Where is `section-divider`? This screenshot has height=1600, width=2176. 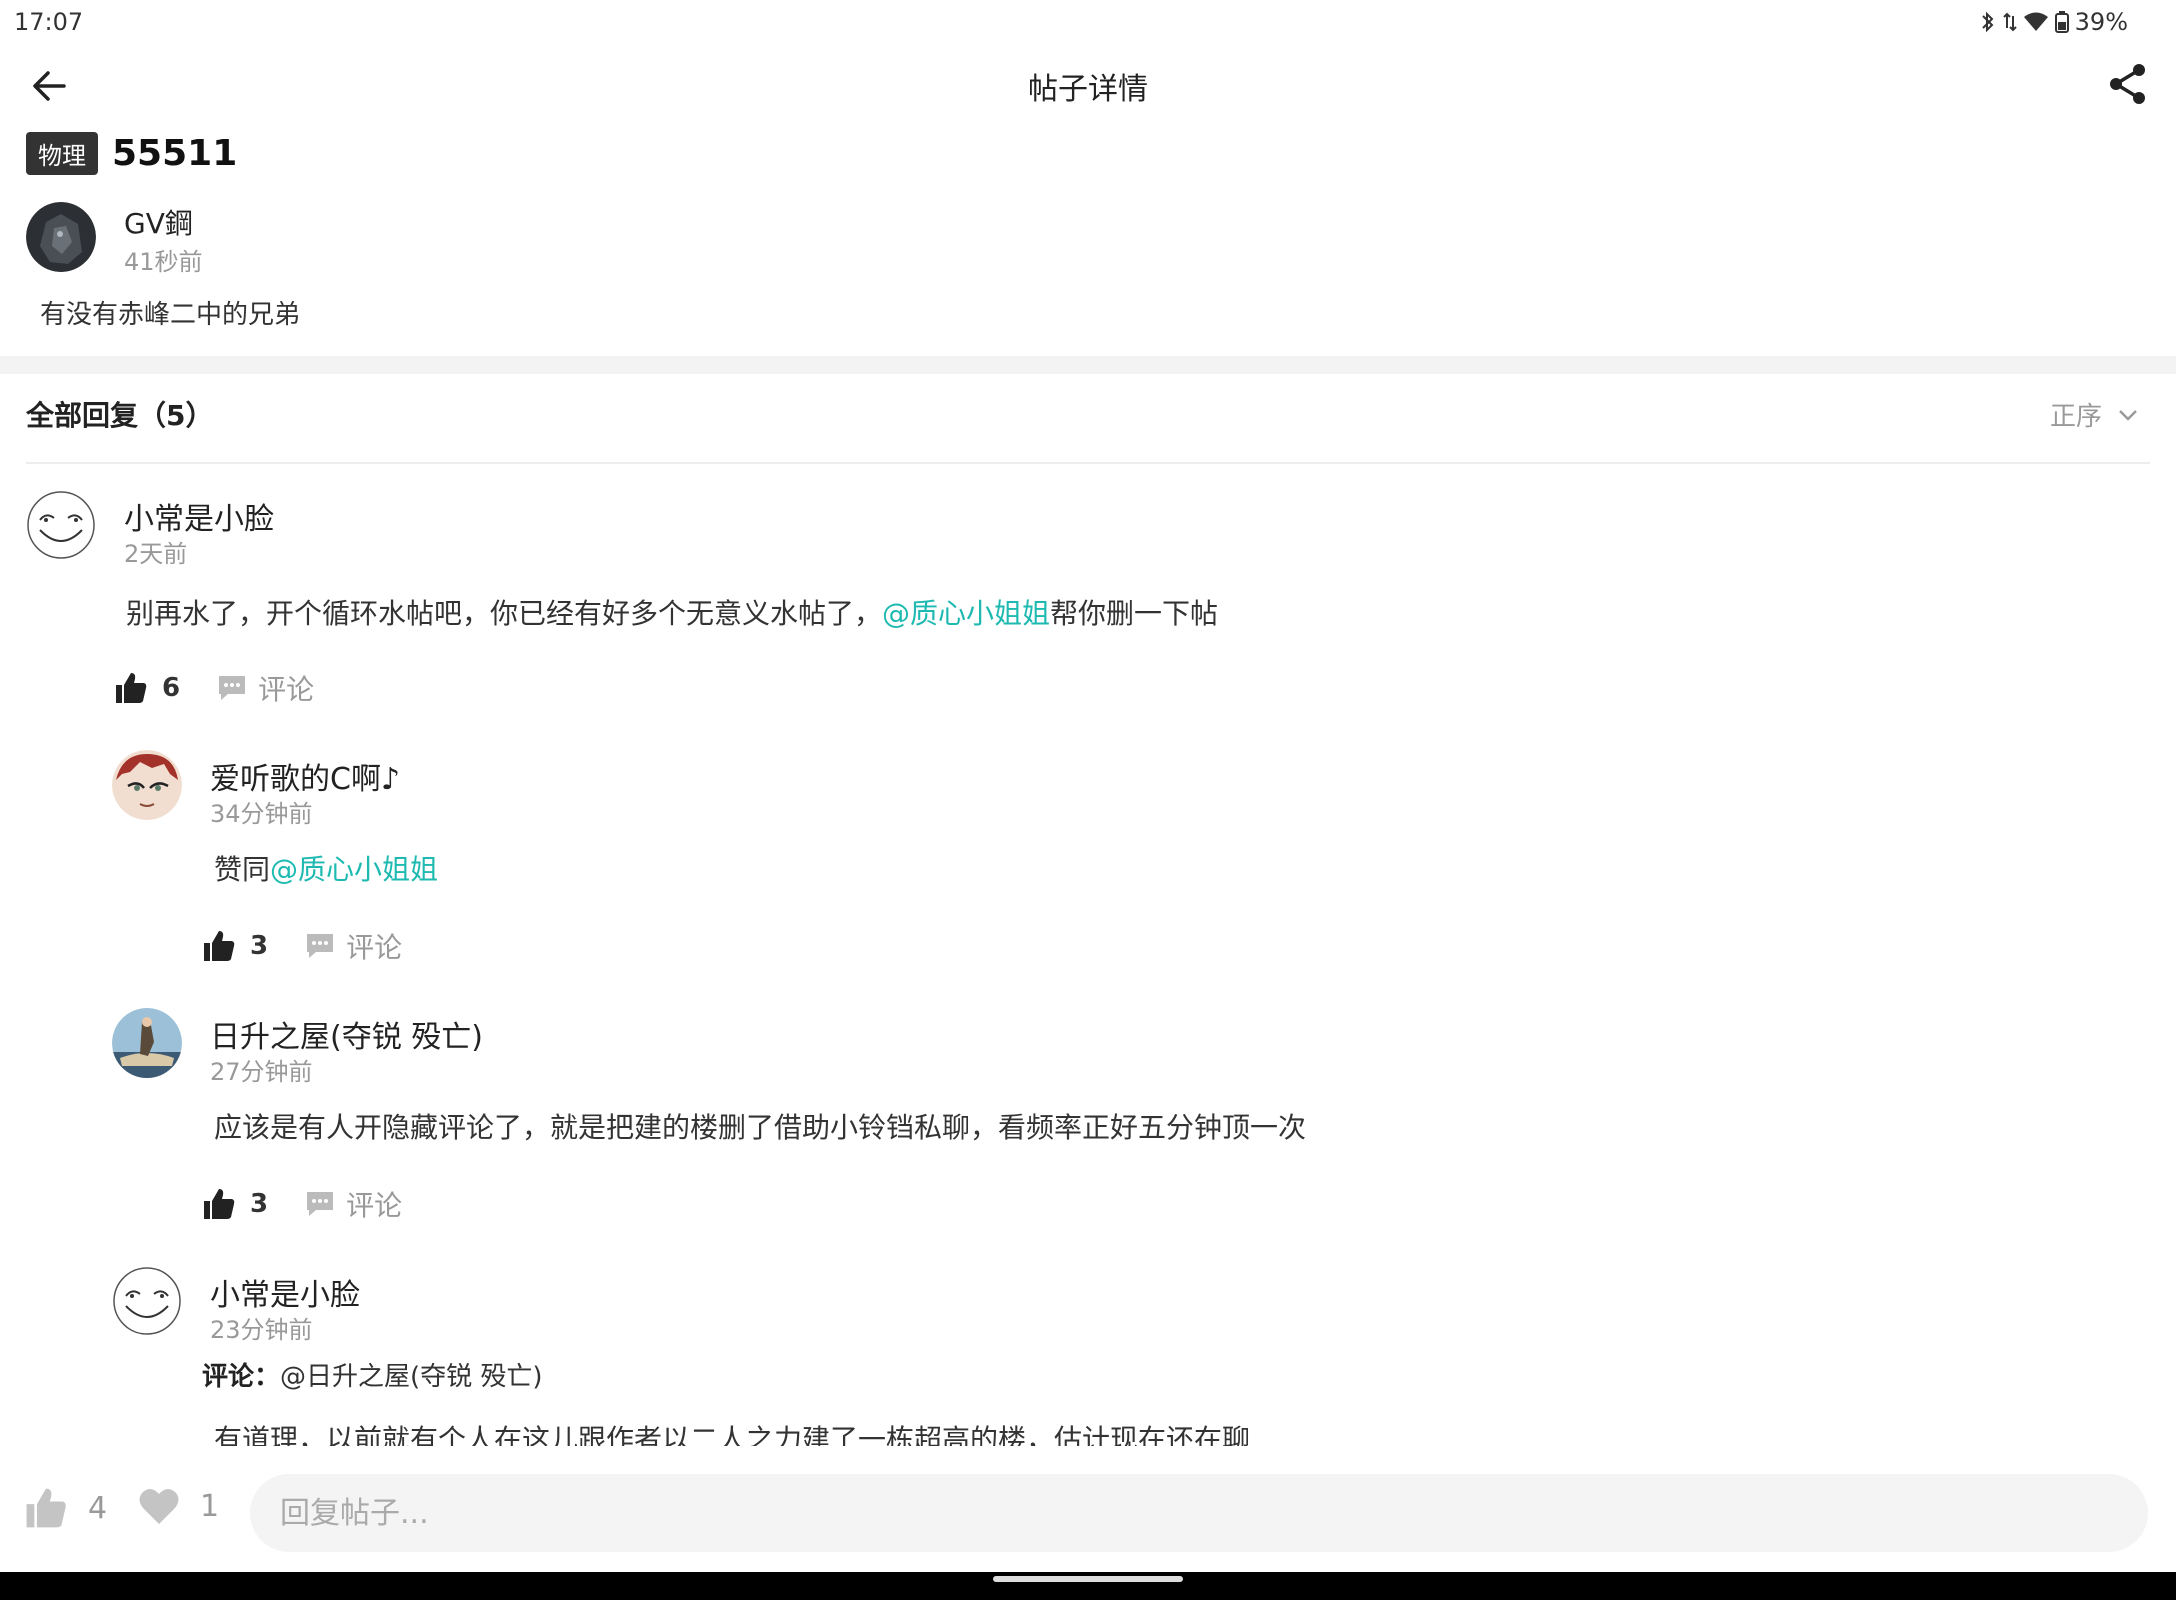
section-divider is located at coordinates (1088, 365).